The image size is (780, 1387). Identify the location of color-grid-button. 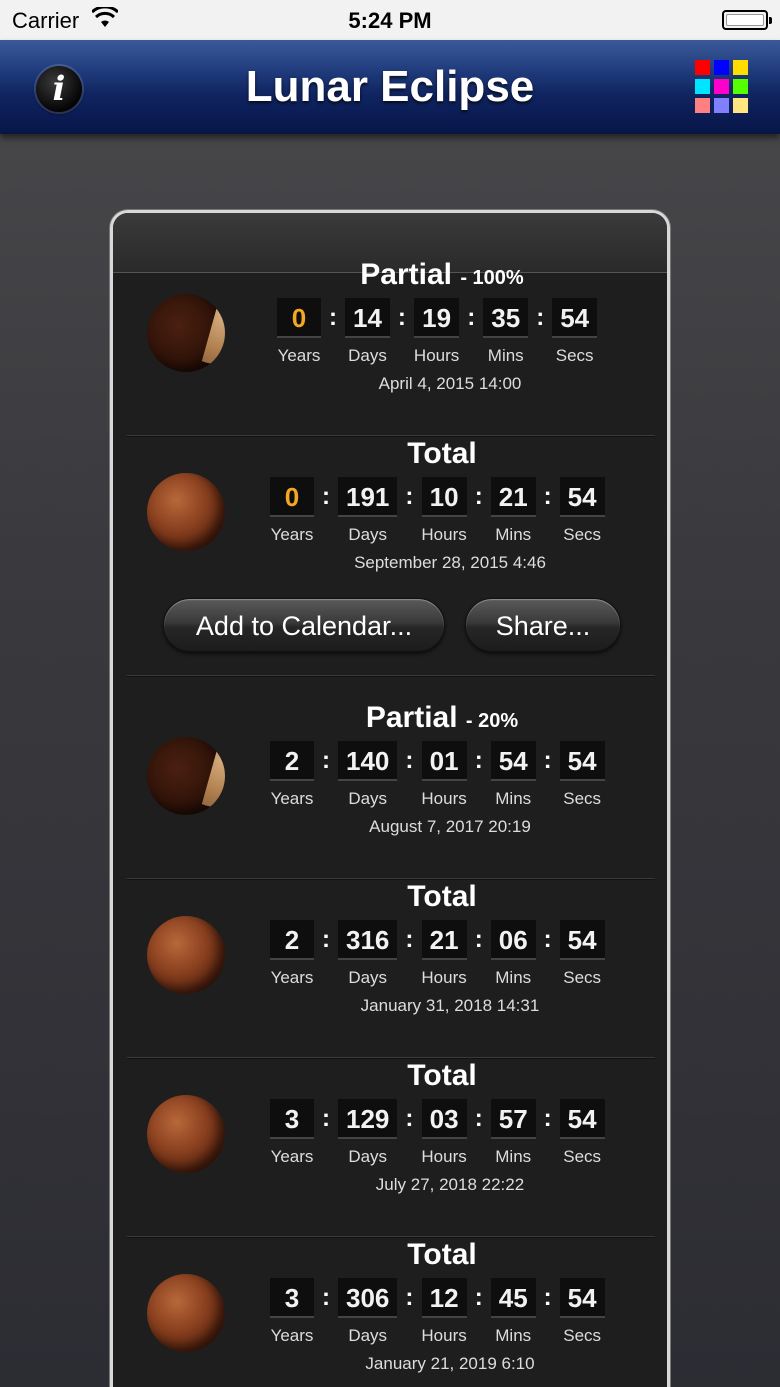
(722, 87).